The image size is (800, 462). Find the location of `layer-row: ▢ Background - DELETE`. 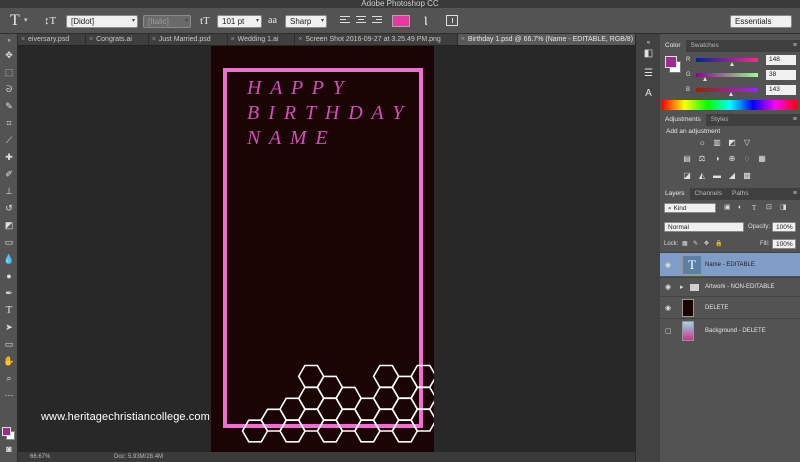

layer-row: ▢ Background - DELETE is located at coordinates (730, 330).